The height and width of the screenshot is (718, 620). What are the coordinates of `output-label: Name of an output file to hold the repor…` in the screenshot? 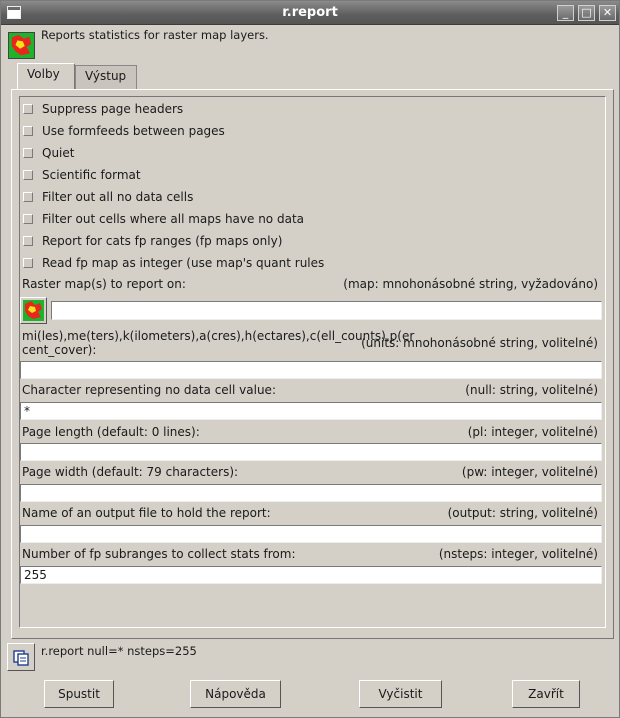 It's located at (146, 513).